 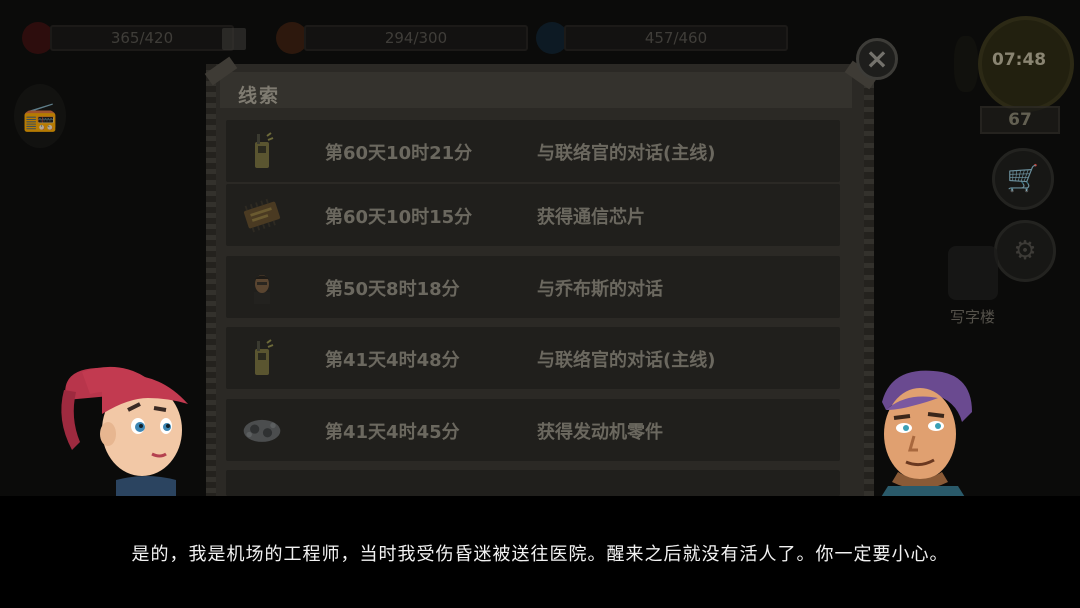 I want to click on building-label: 写字楼, so click(x=973, y=317).